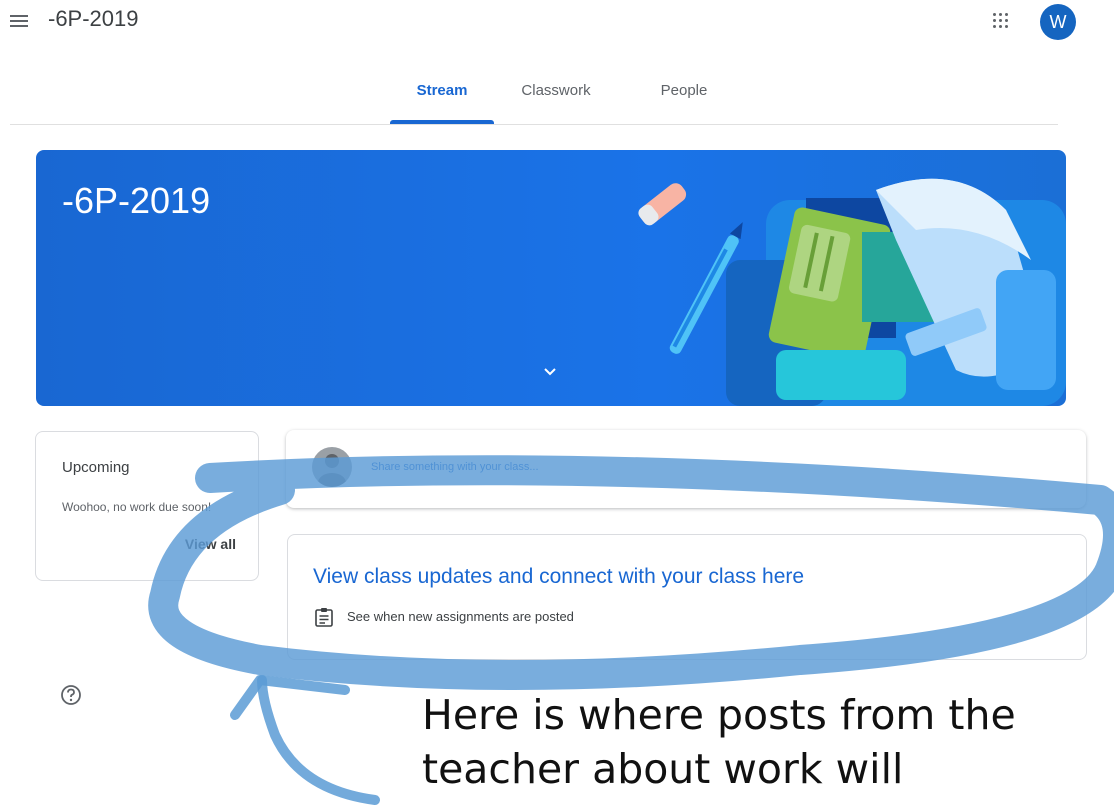  Describe the element at coordinates (136, 201) in the screenshot. I see `banner-title: -6P-2019` at that location.